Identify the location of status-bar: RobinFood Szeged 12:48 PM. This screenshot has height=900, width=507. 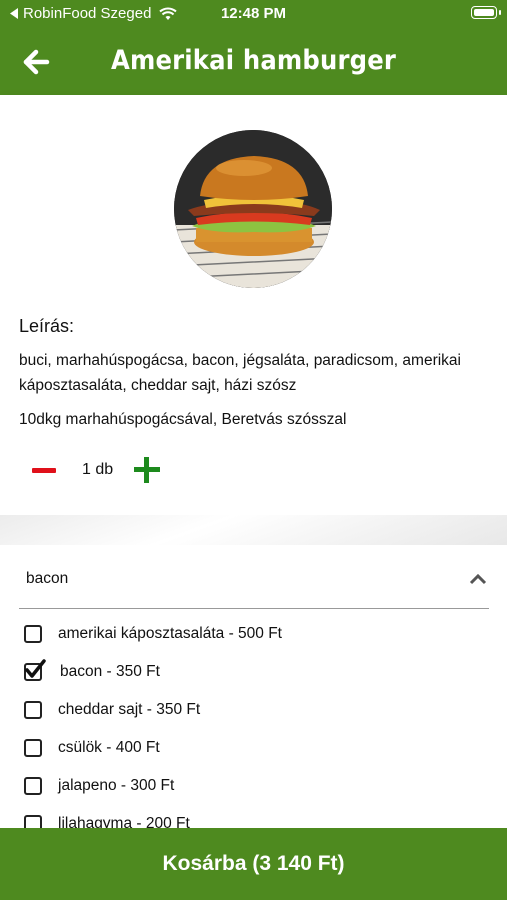
(253, 14).